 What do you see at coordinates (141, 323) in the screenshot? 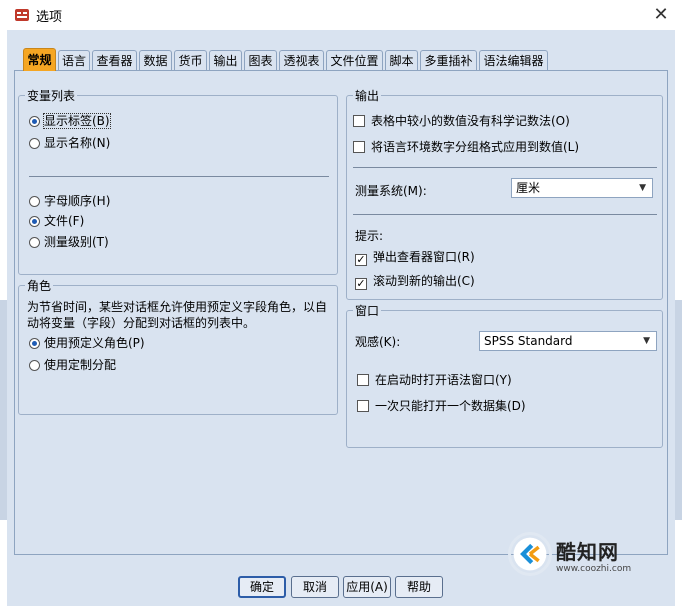
I see `roles-description-line2: 动将变量（字段）分配到对话框的列表中。` at bounding box center [141, 323].